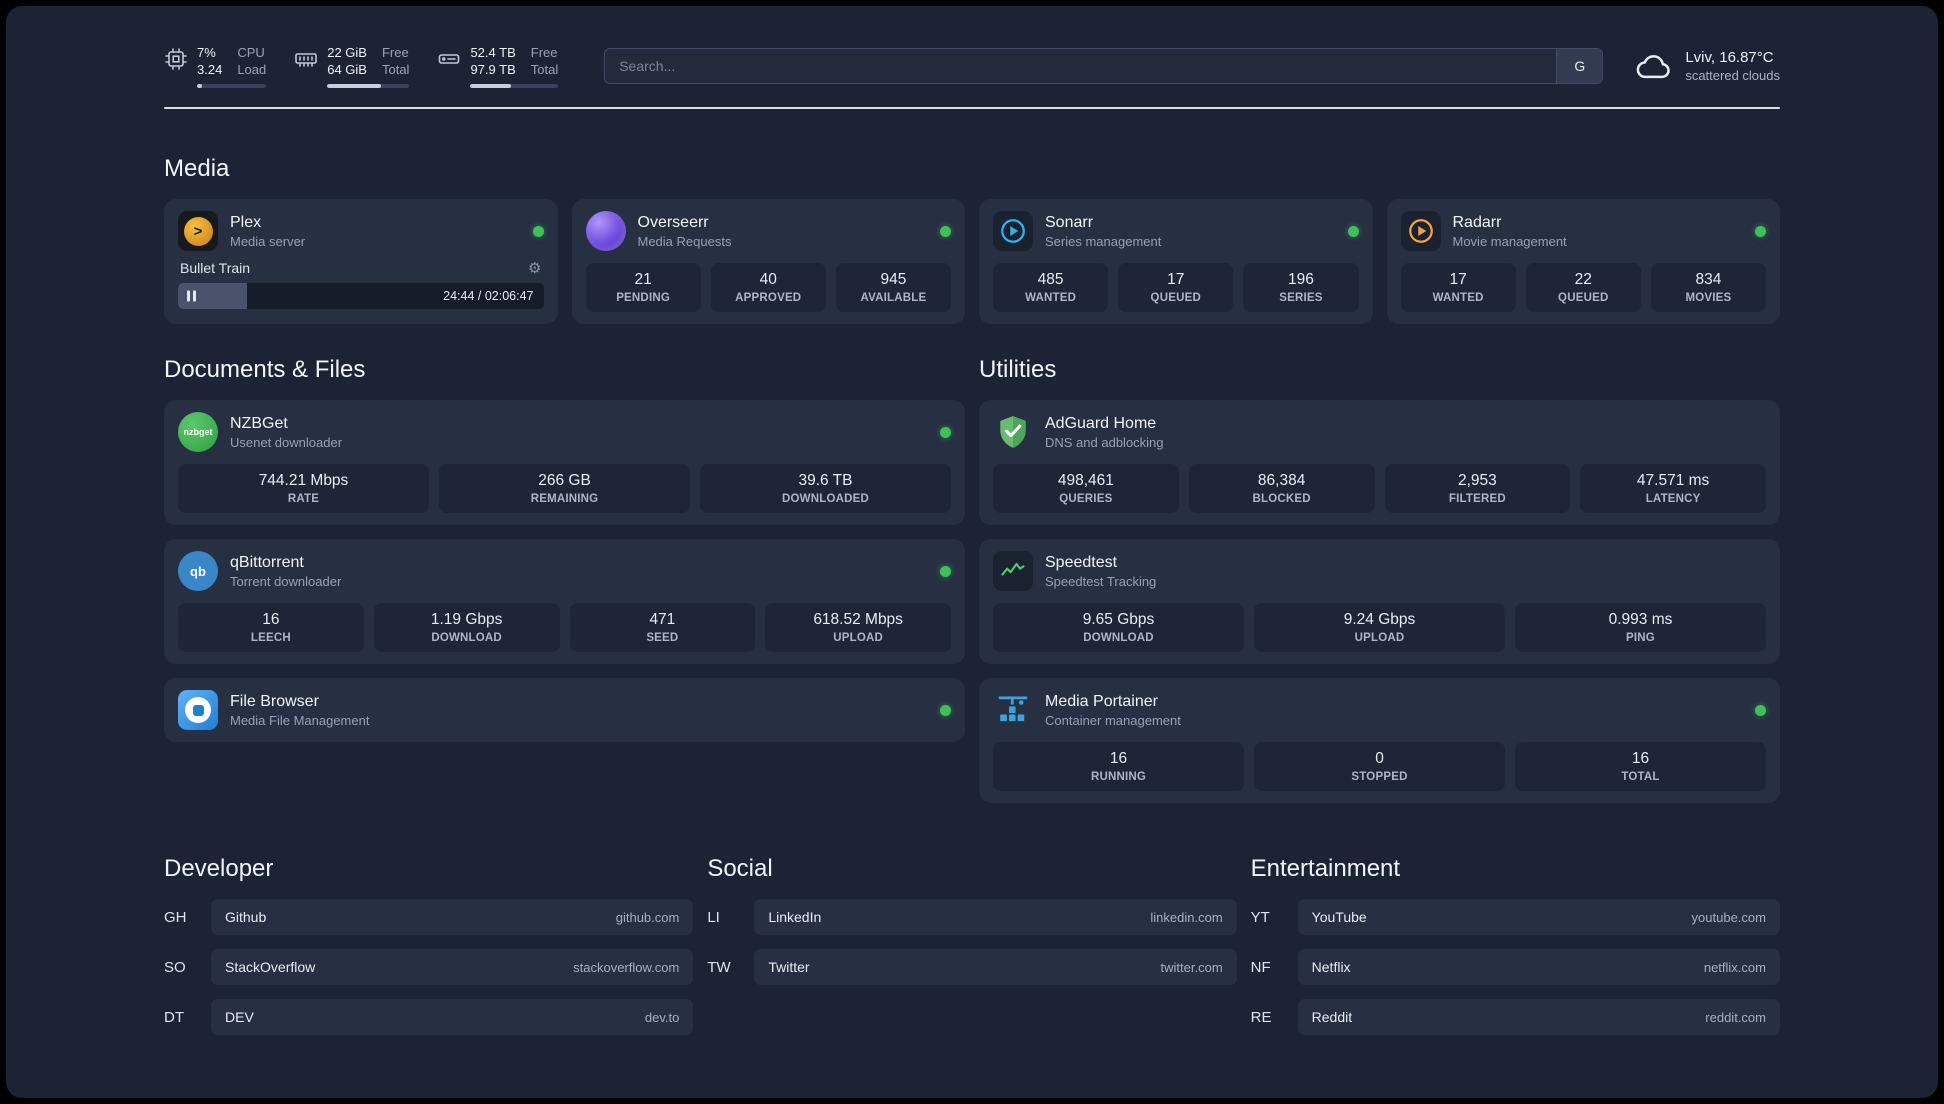 The image size is (1944, 1104). I want to click on sonarr-app-link: Sonarr Series management, so click(1176, 231).